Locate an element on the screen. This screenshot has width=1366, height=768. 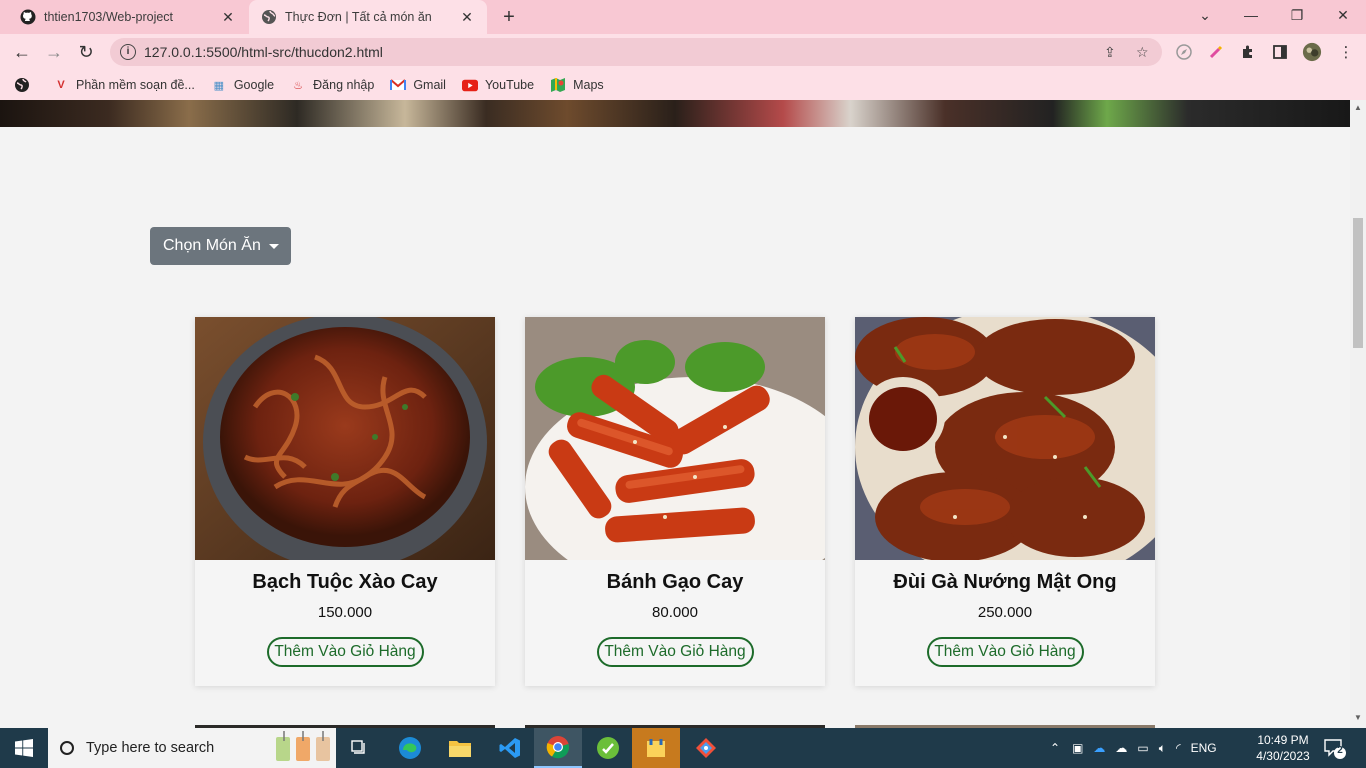
bookmark-label: Đăng nhập is located at coordinates (344, 85).